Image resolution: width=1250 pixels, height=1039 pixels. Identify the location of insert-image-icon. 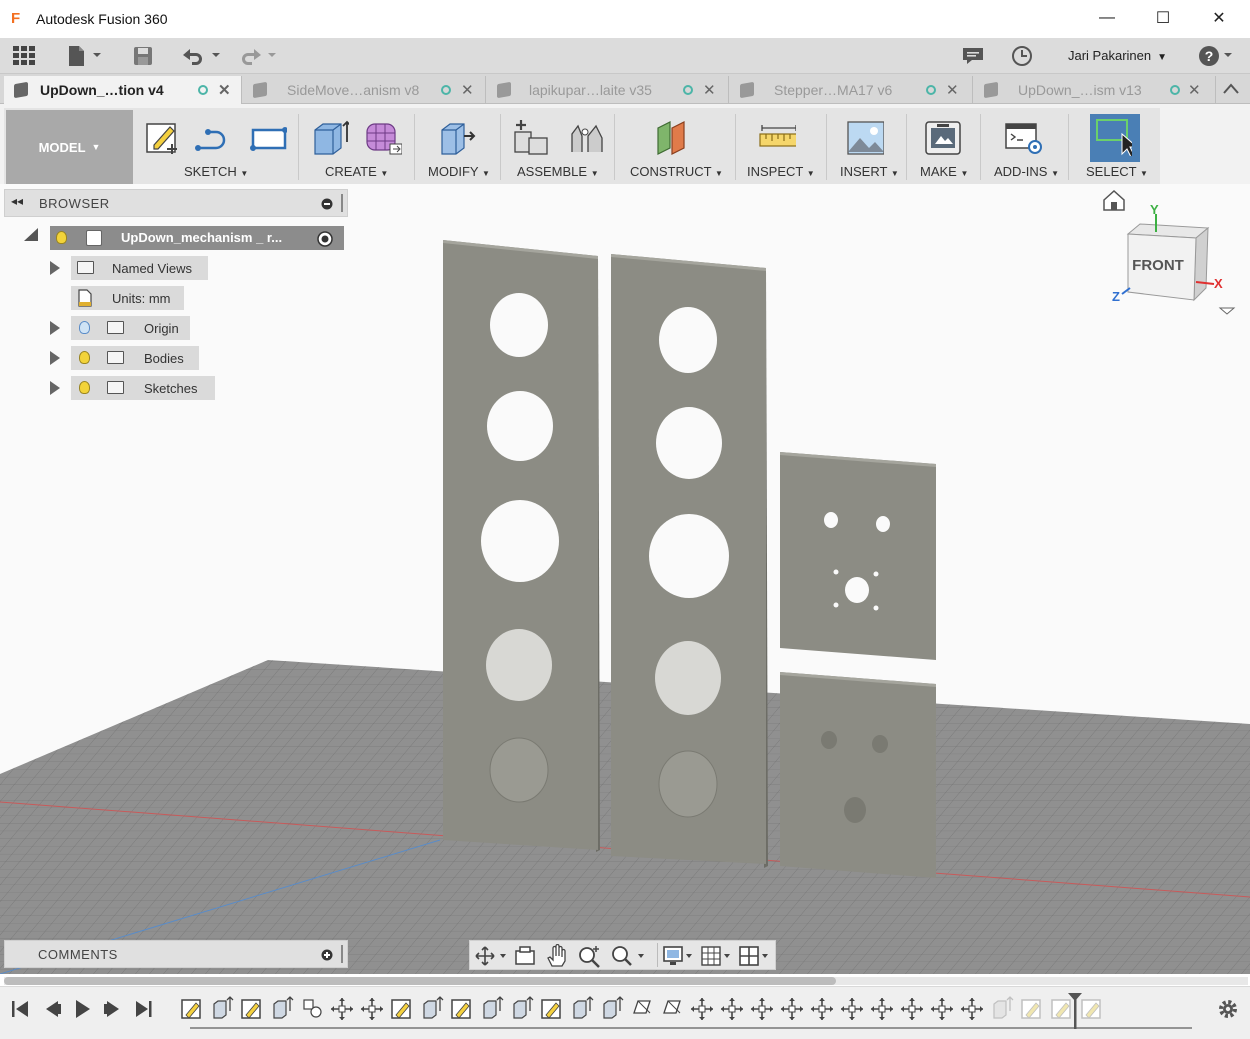
(865, 138).